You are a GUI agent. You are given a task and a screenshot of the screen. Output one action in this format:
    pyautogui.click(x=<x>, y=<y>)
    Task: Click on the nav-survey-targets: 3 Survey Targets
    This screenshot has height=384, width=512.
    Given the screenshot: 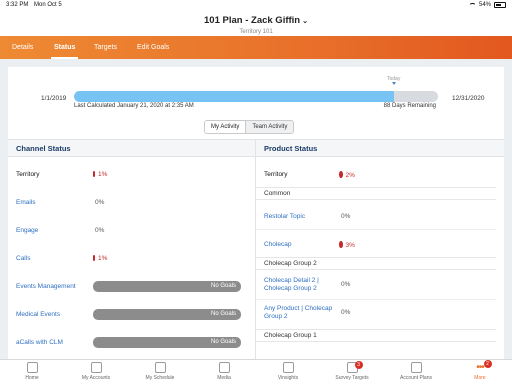 What is the action you would take?
    pyautogui.click(x=352, y=371)
    